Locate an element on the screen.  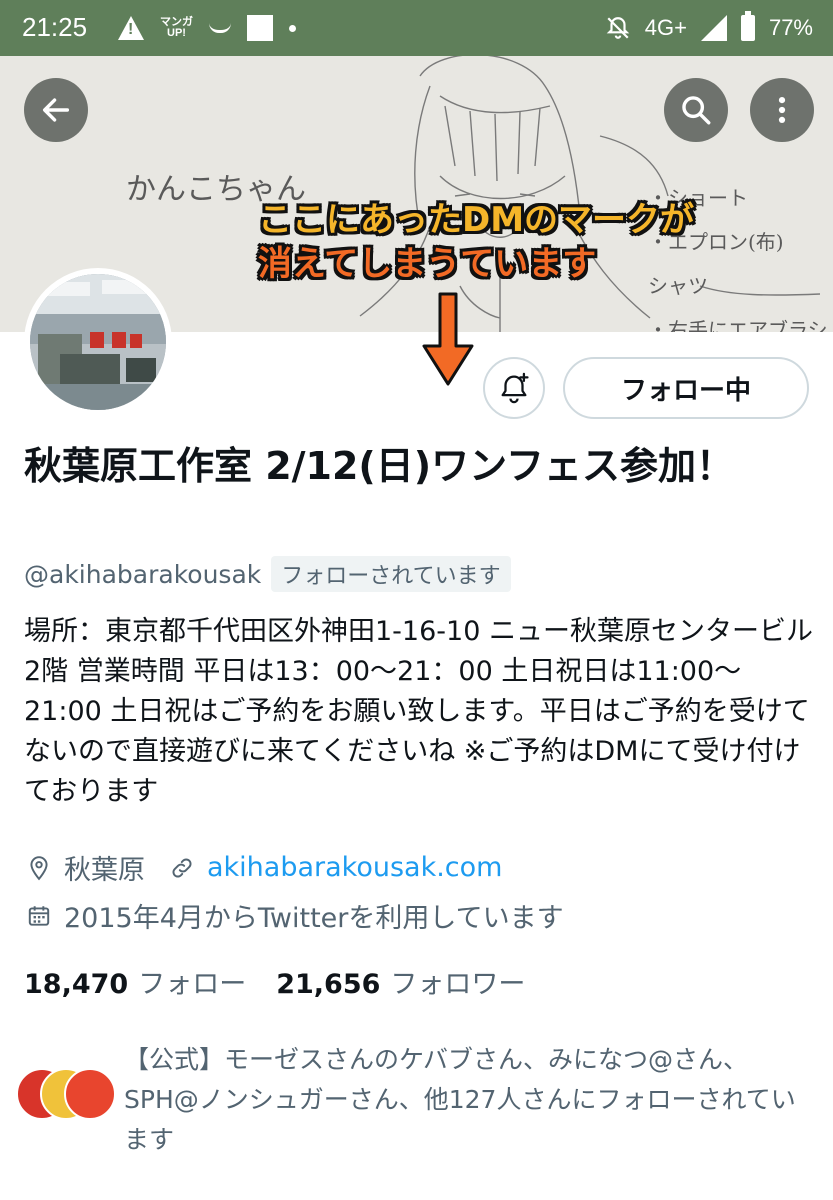
following-stat: 18,470 フォロー is located at coordinates (135, 981).